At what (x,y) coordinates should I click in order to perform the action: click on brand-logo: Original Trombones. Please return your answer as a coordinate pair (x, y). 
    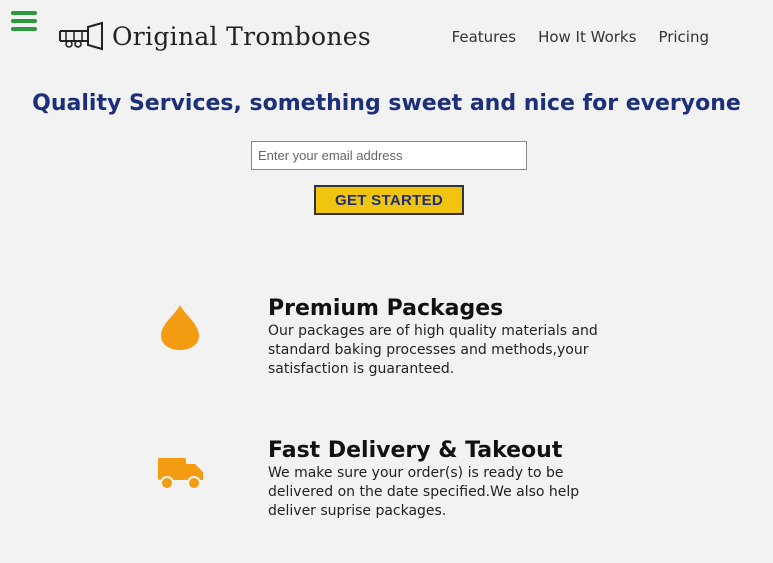
    Looking at the image, I should click on (214, 36).